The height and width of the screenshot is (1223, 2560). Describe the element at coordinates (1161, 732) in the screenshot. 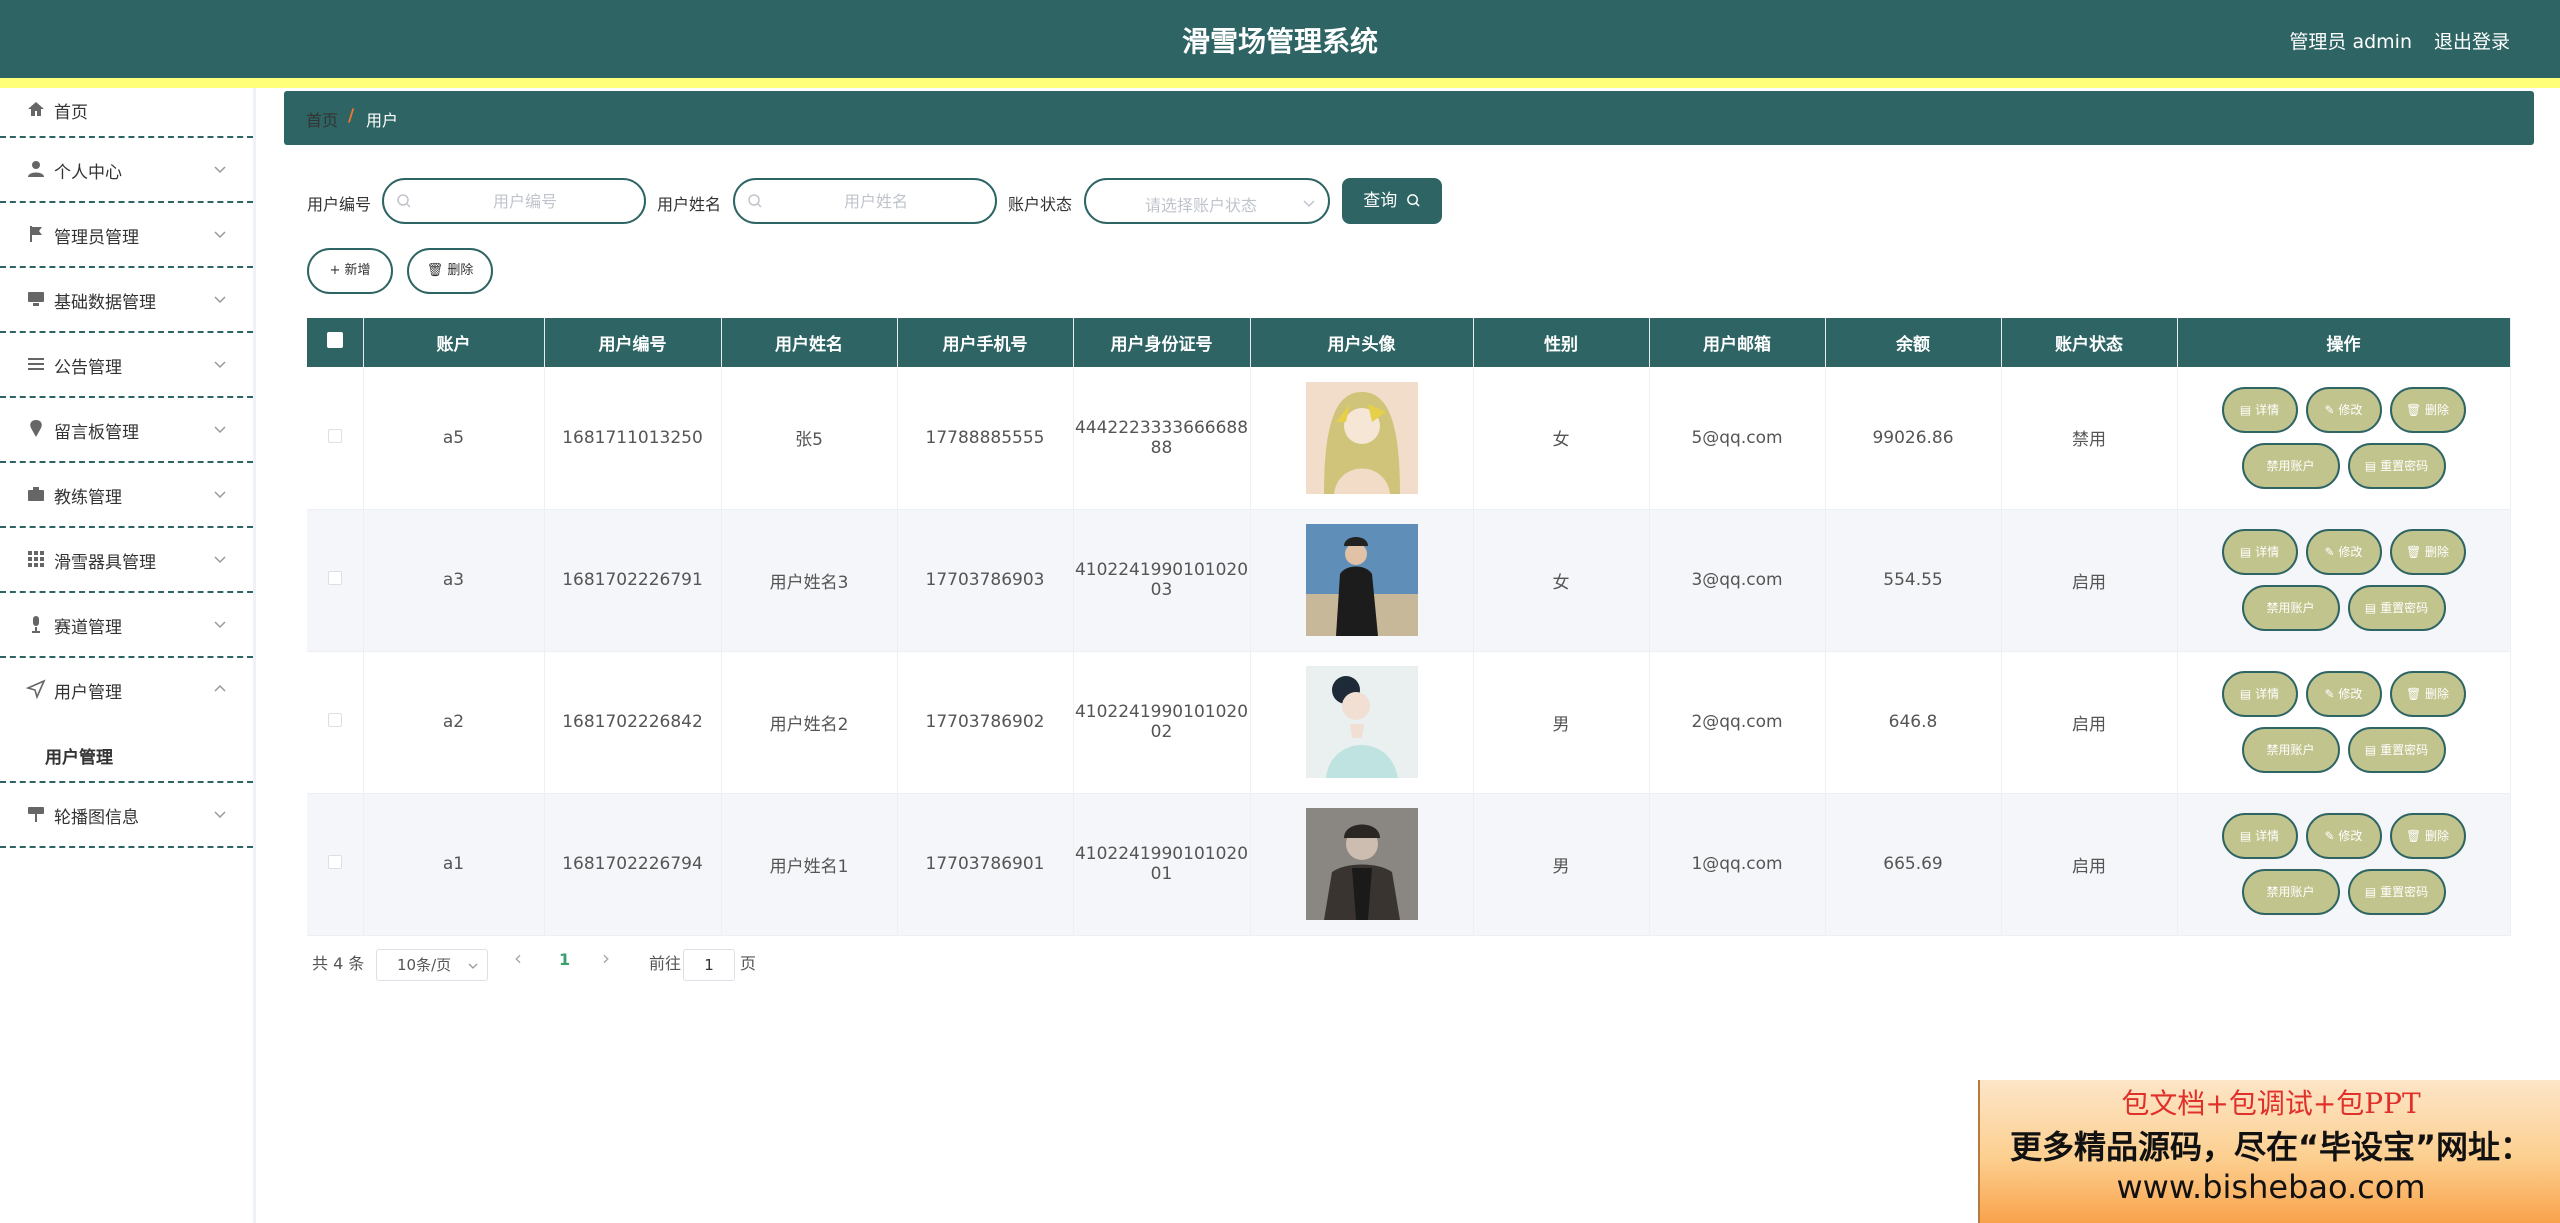

I see `idcard-line: 02` at that location.